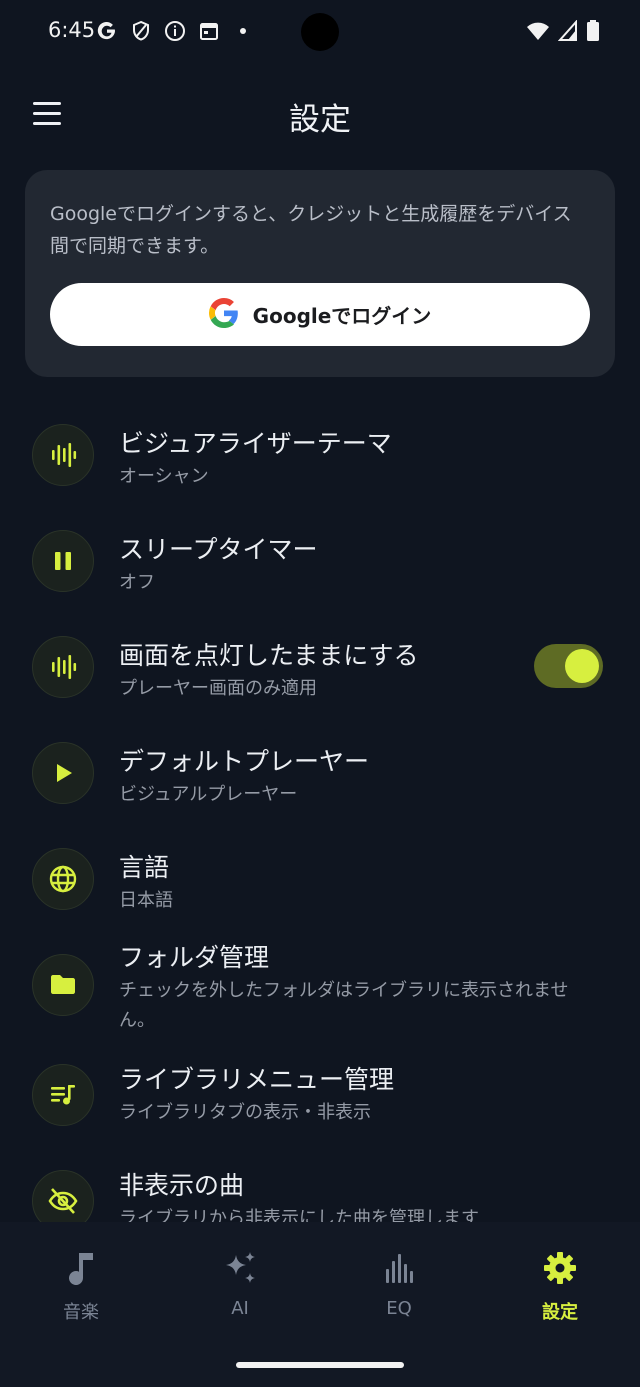  I want to click on setting-title: スリープタイマー, so click(218, 549).